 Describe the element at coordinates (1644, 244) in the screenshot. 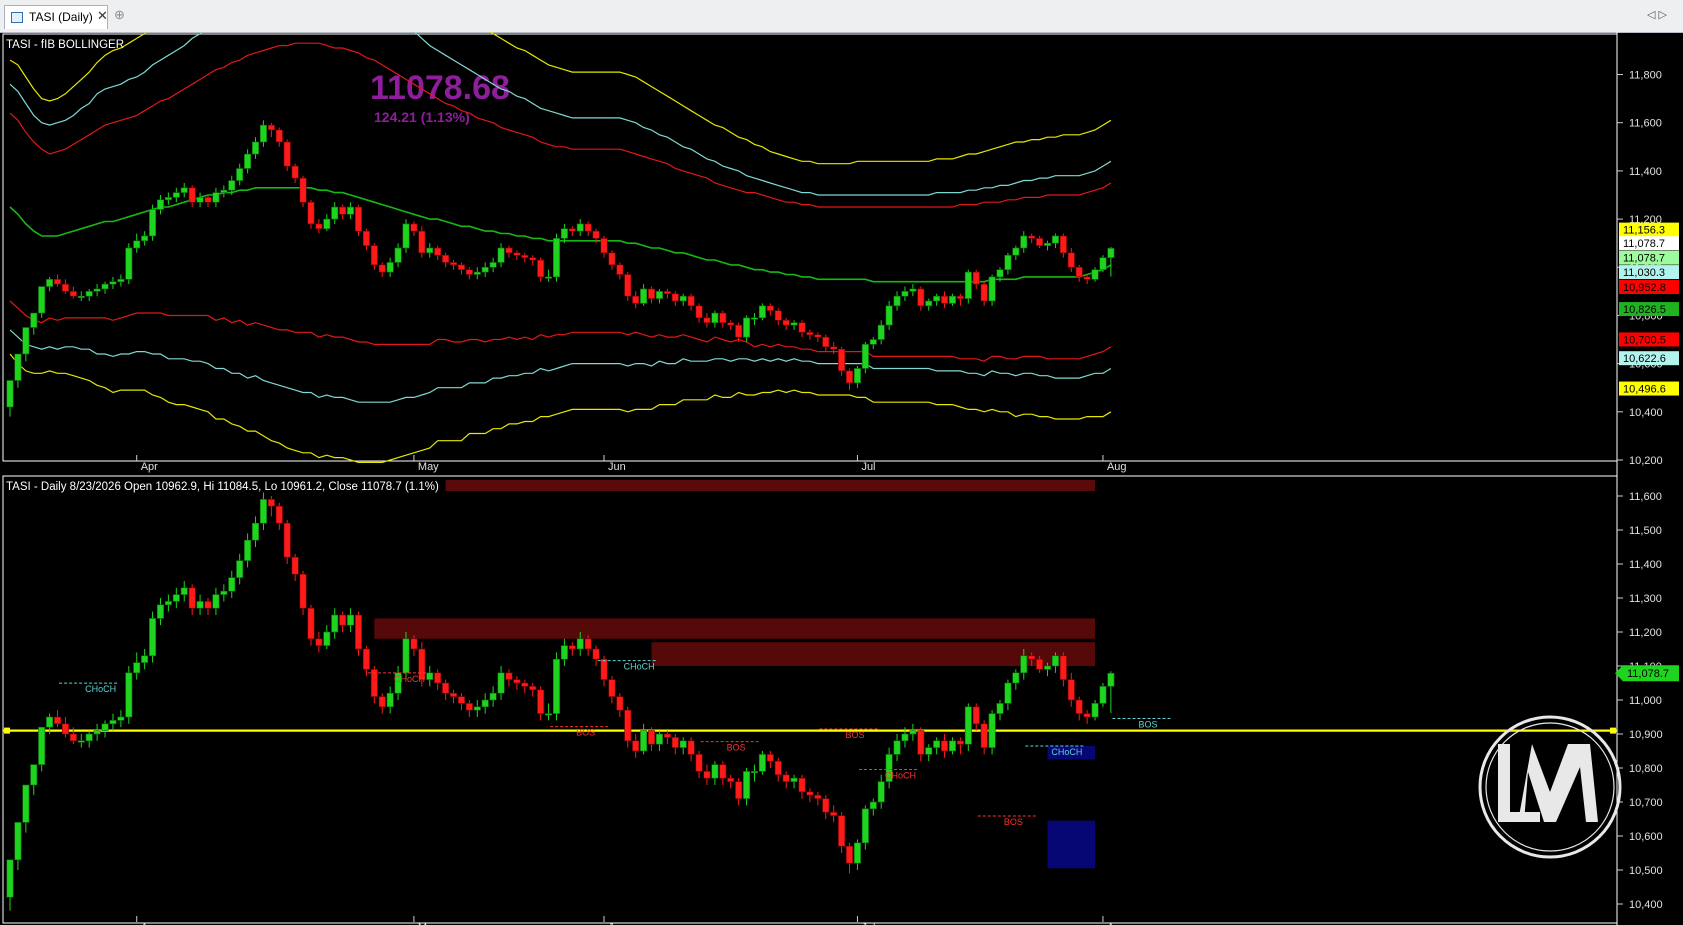

I see `price-badge-label: 11,078.7` at that location.